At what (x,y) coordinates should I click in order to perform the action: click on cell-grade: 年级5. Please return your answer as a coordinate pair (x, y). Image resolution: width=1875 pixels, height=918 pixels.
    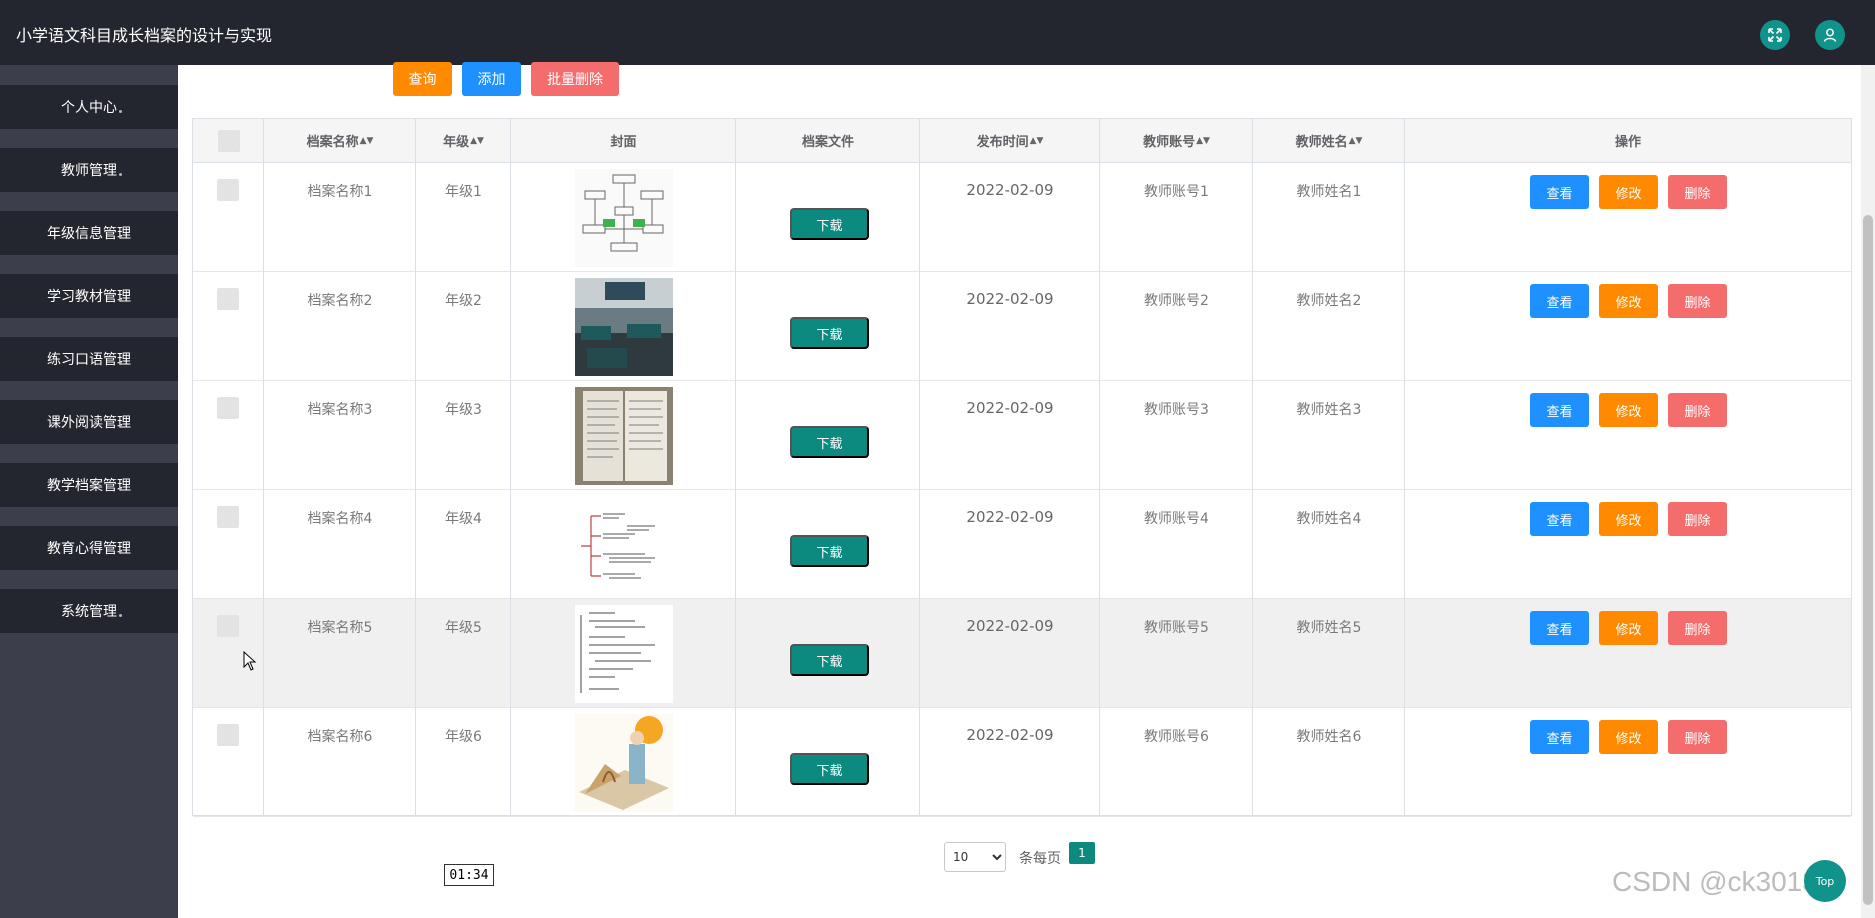
    Looking at the image, I should click on (463, 628).